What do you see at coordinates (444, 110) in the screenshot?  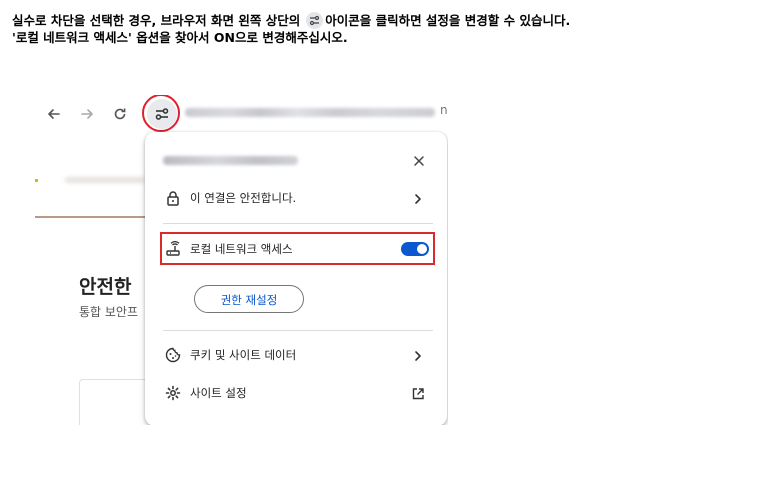 I see `url-tail: n` at bounding box center [444, 110].